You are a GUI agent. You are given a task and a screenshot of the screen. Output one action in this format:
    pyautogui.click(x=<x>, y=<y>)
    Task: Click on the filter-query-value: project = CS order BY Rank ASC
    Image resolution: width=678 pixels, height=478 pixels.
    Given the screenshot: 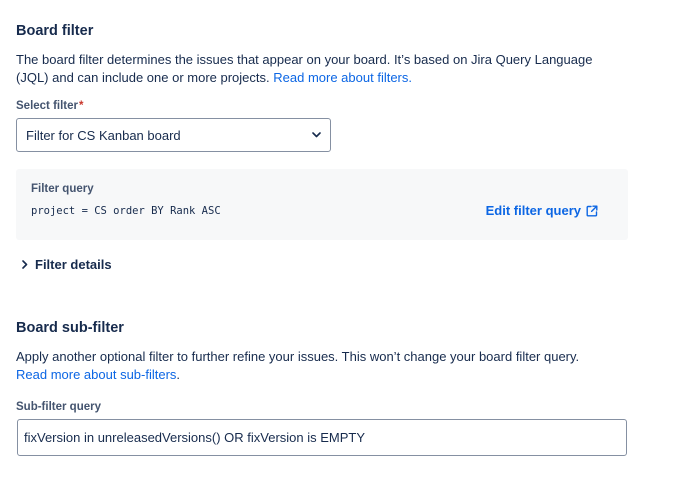 What is the action you would take?
    pyautogui.click(x=126, y=211)
    